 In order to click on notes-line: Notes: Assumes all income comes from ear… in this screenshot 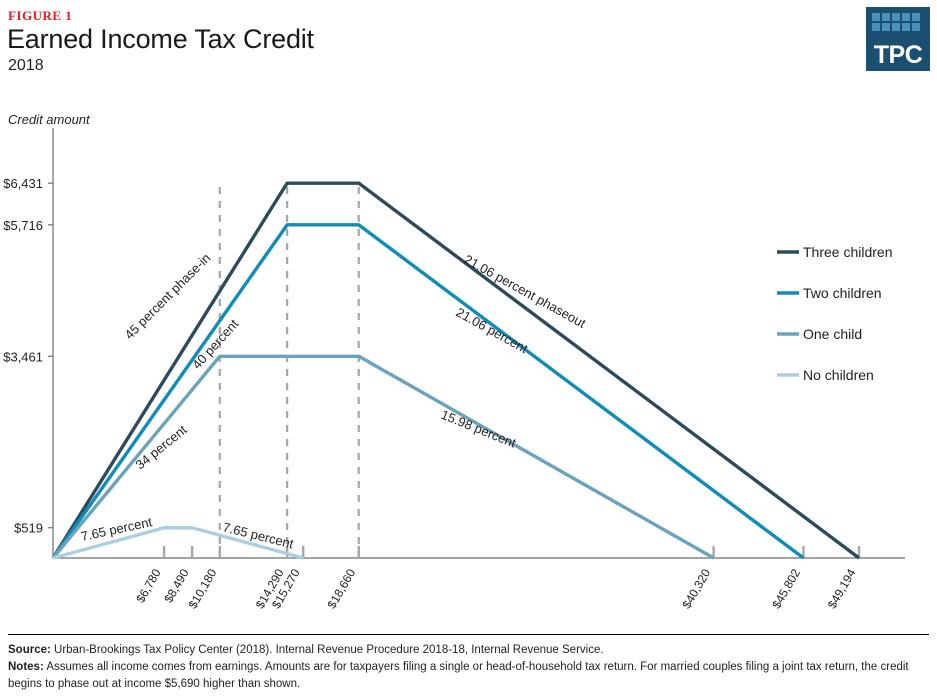, I will do `click(468, 676)`.